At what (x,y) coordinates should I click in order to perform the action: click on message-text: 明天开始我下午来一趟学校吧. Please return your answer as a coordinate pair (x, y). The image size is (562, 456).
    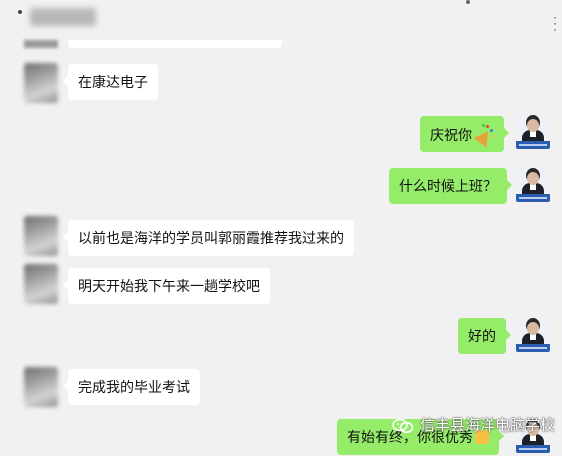
    Looking at the image, I should click on (169, 286).